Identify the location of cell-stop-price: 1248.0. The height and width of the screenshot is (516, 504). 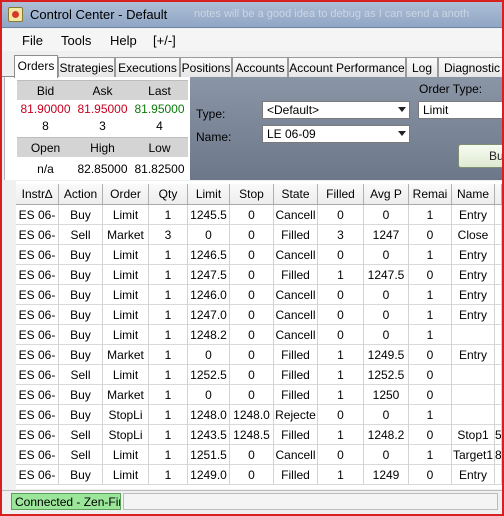
(252, 415).